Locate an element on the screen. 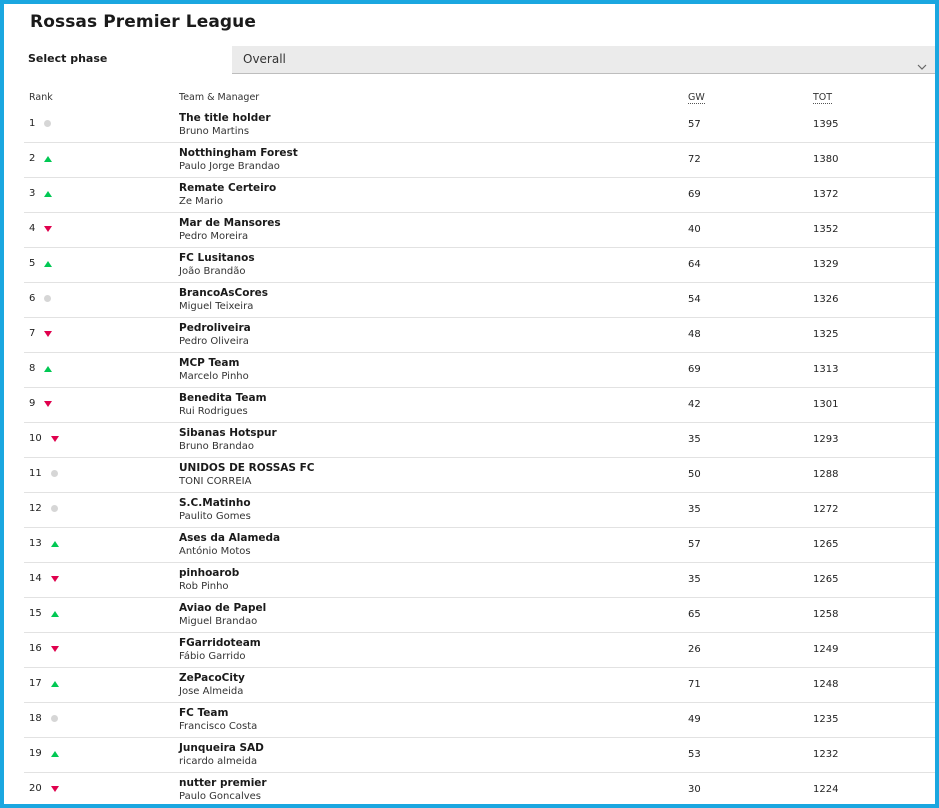  team-name-link: Aviao de Papel is located at coordinates (222, 608).